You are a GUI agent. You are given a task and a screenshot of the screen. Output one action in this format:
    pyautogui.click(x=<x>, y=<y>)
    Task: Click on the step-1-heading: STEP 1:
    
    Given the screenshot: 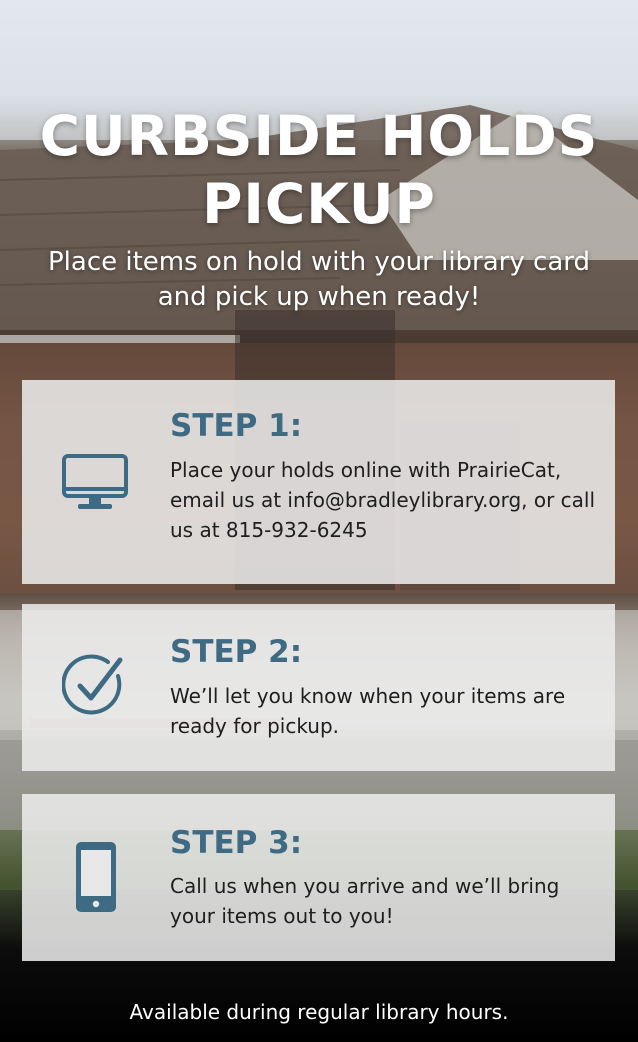 What is the action you would take?
    pyautogui.click(x=236, y=426)
    